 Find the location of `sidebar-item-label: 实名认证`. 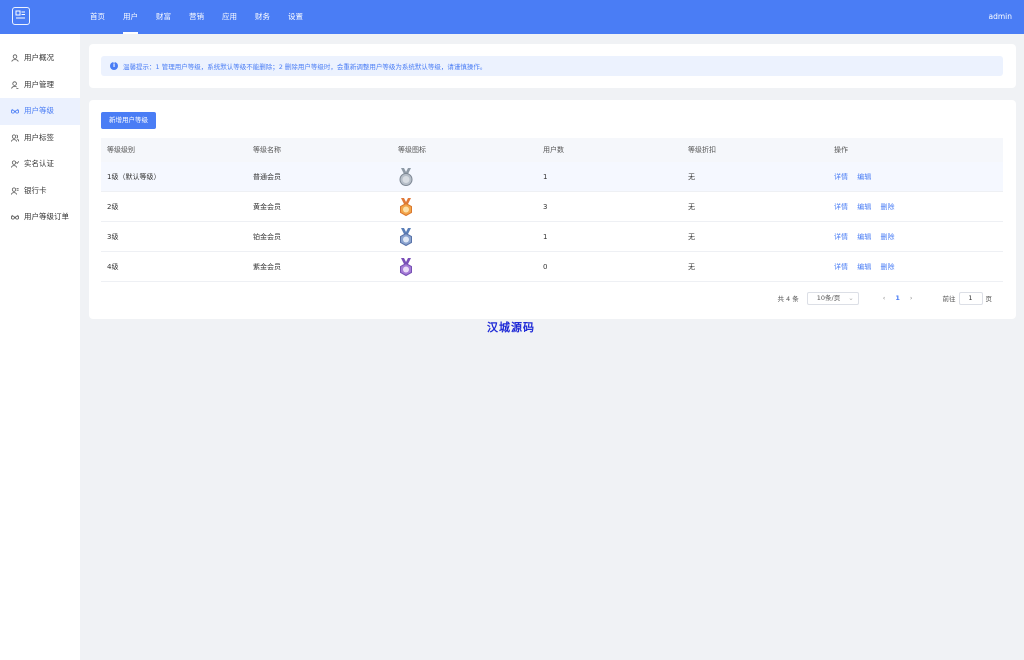

sidebar-item-label: 实名认证 is located at coordinates (39, 163).